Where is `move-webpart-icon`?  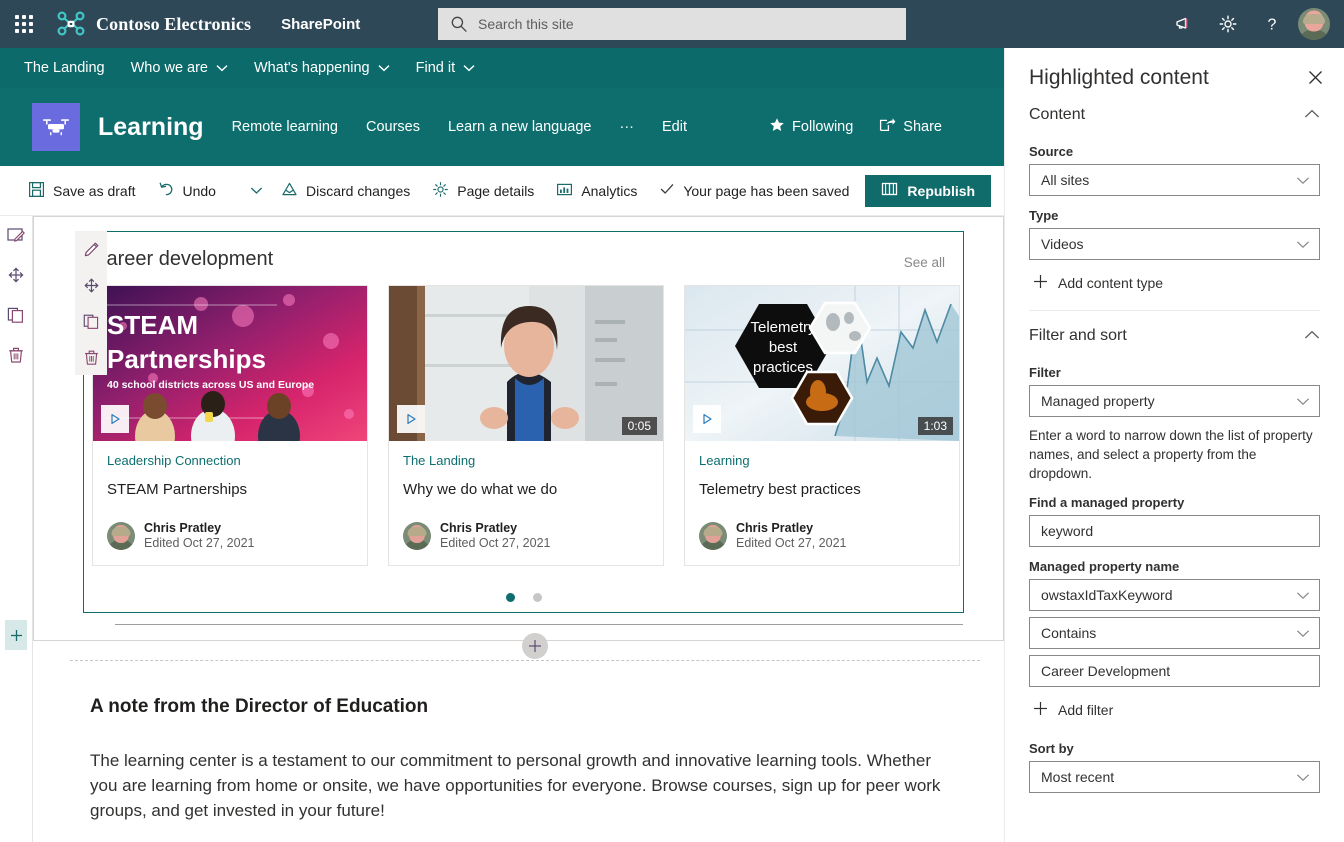 move-webpart-icon is located at coordinates (91, 285).